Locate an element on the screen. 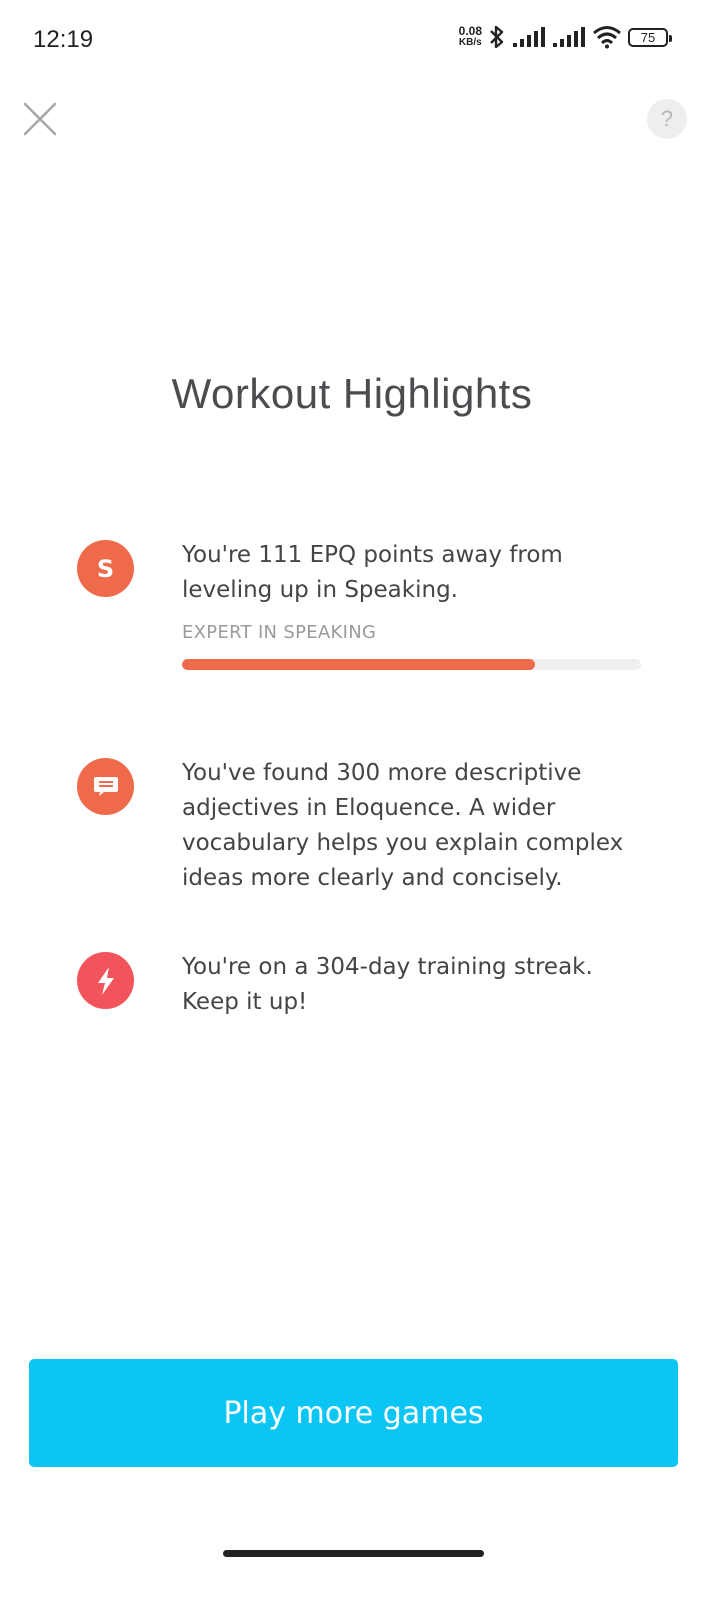 This screenshot has width=720, height=1600. speech-bubble-glyph is located at coordinates (105, 786).